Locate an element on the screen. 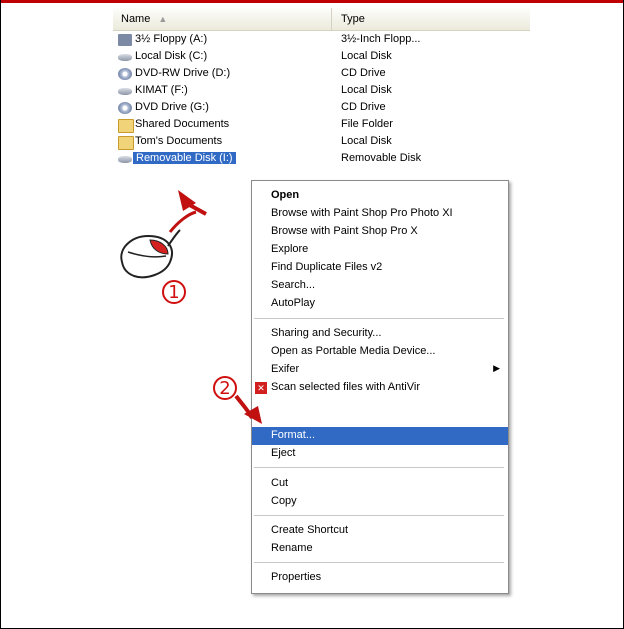  annotation-overlay is located at coordinates (191, 307).